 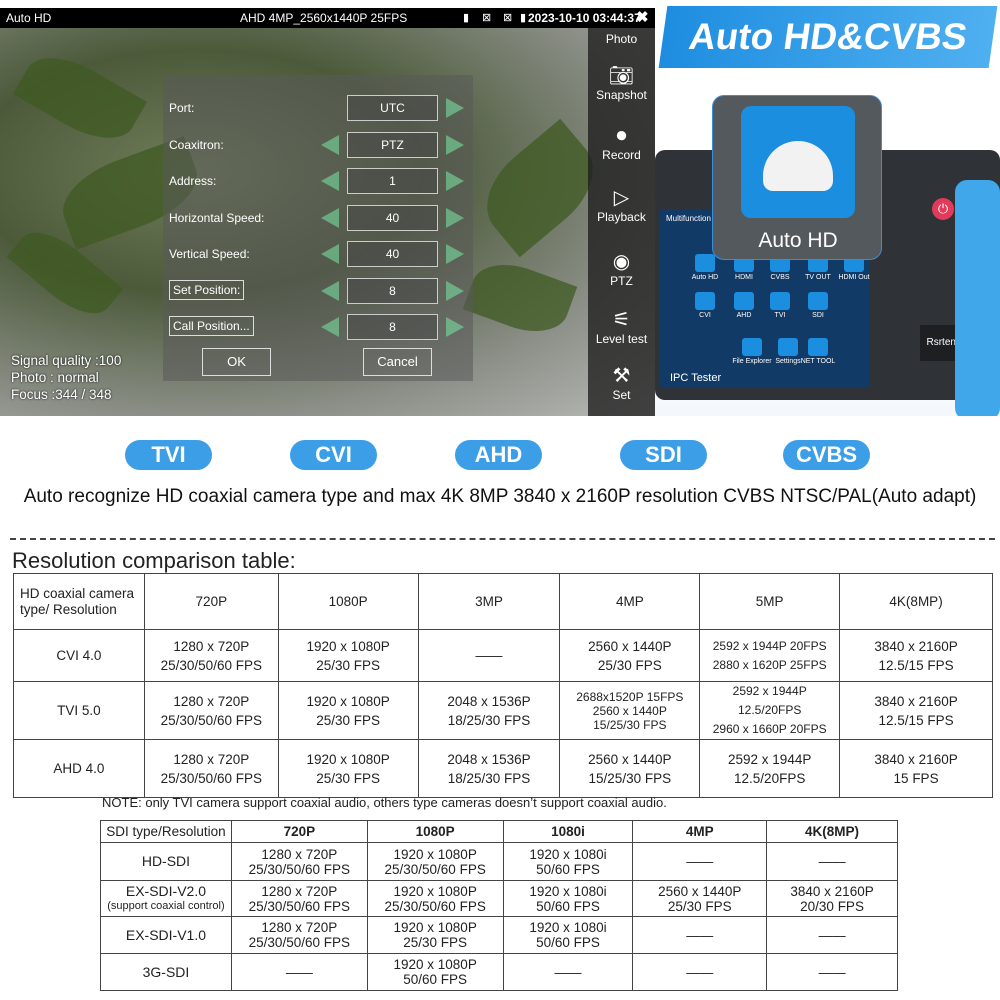 What do you see at coordinates (916, 710) in the screenshot?
I see `table-cell: 3840 x 2160P 12.5/15 FPS` at bounding box center [916, 710].